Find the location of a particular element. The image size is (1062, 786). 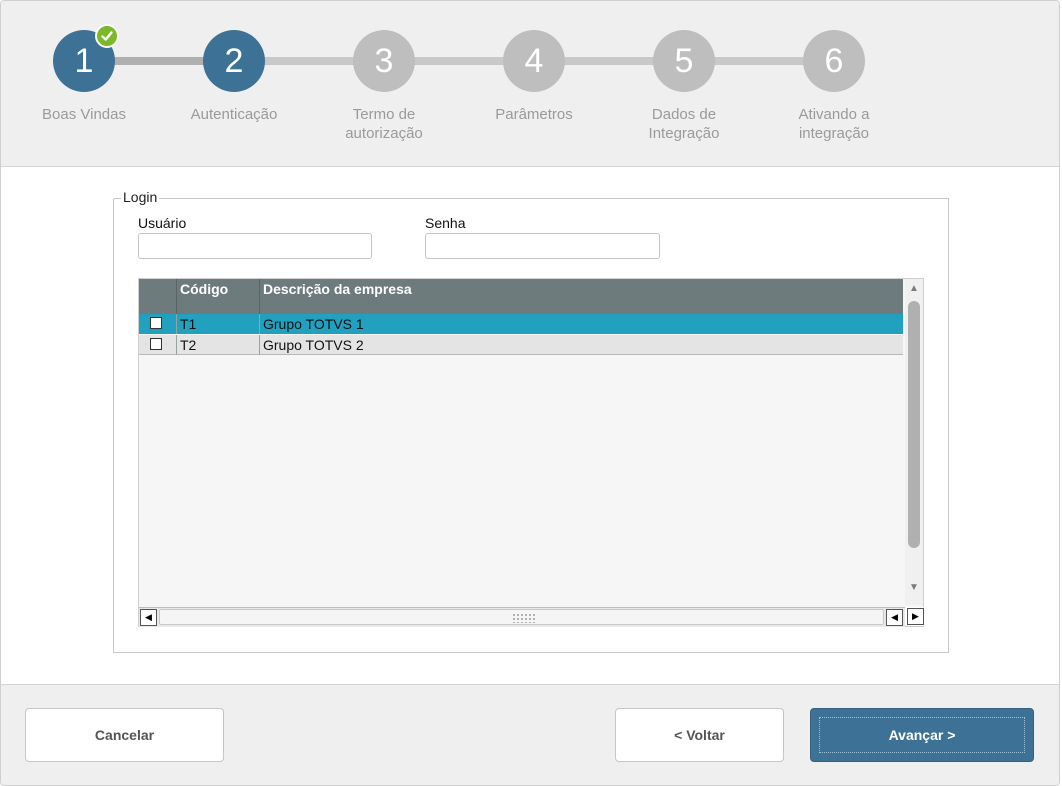

step-6-number: 6 is located at coordinates (834, 60).